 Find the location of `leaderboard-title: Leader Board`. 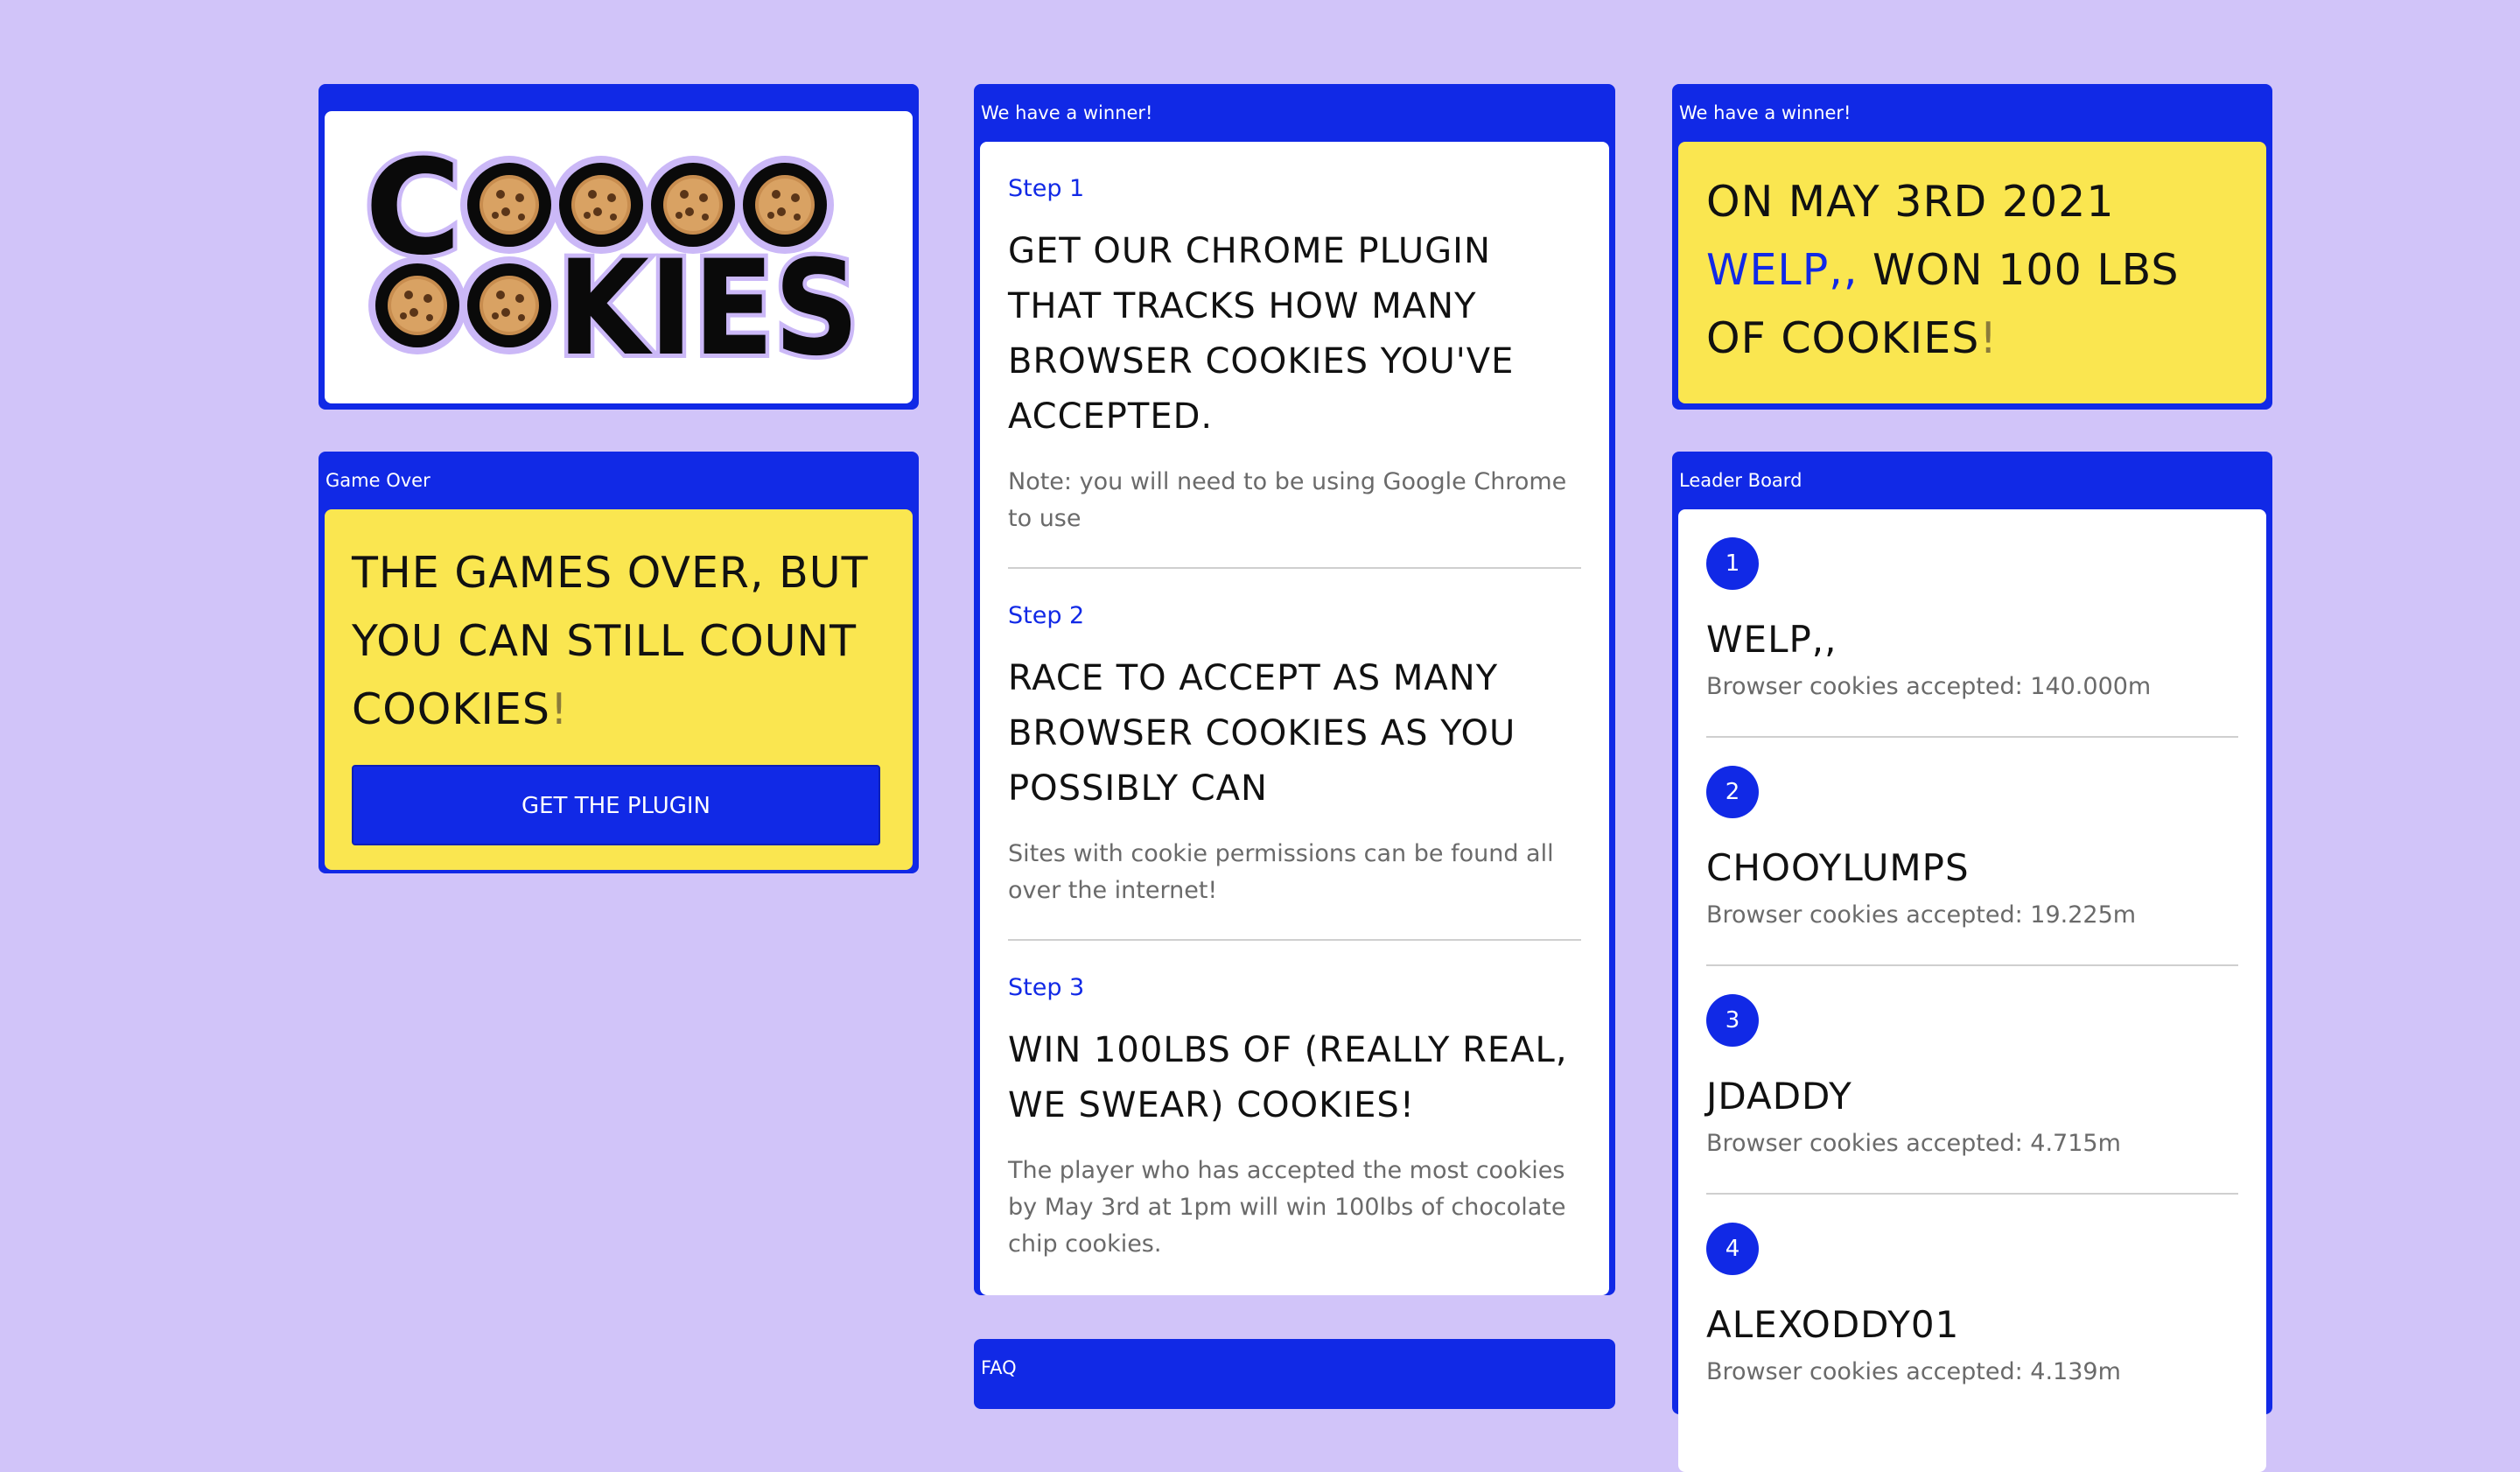

leaderboard-title: Leader Board is located at coordinates (1740, 480).